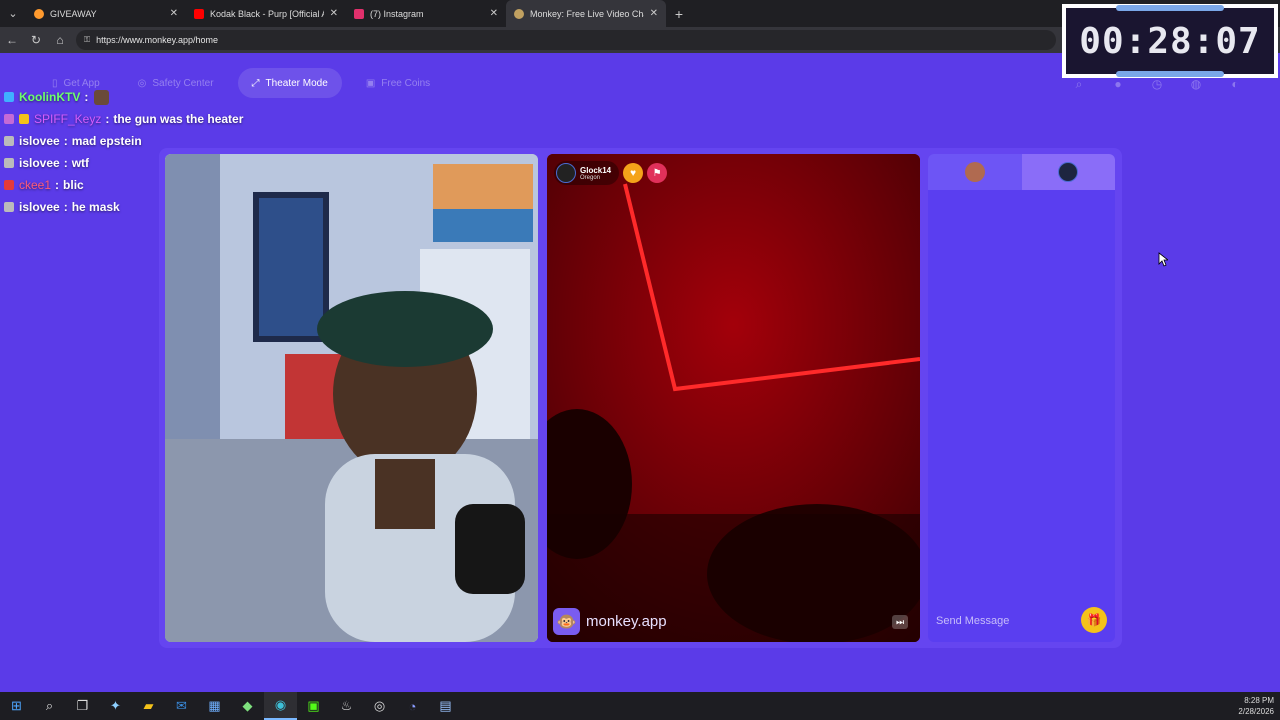  Describe the element at coordinates (13, 13) in the screenshot. I see `tab-list-chevron-icon: ⌄` at that location.